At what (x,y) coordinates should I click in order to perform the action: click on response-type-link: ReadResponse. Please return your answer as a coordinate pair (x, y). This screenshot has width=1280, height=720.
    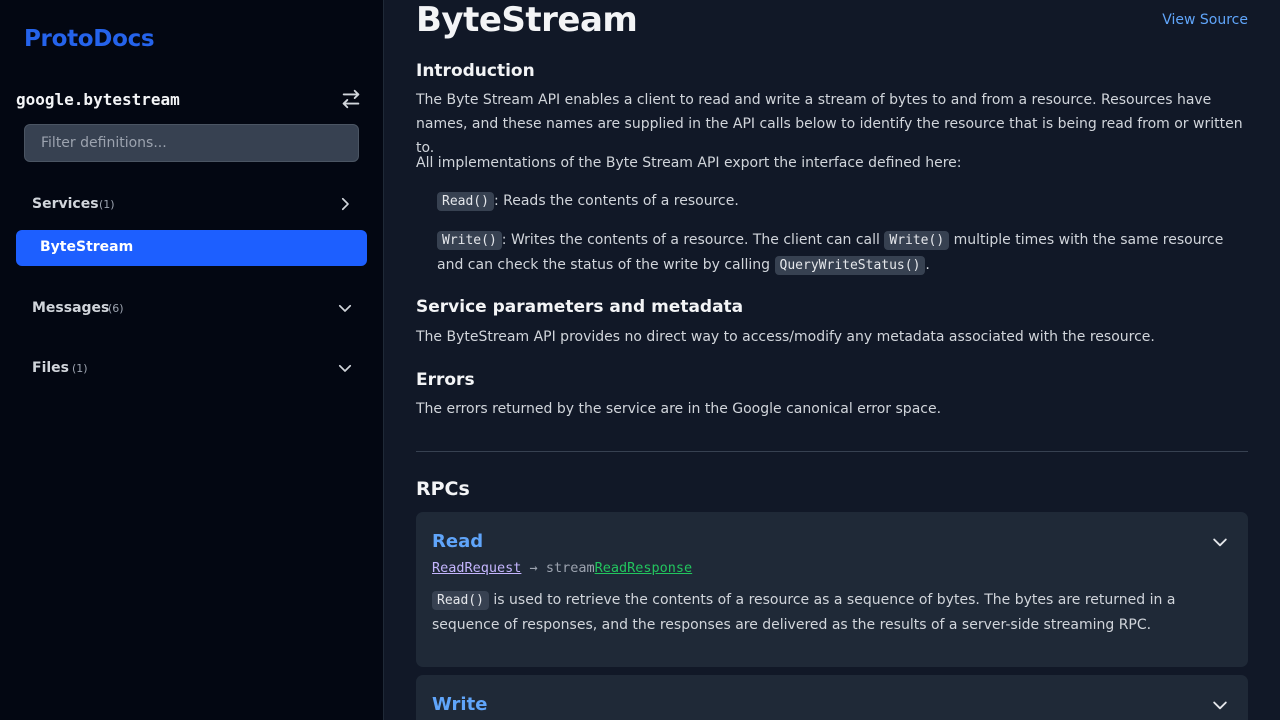
    Looking at the image, I should click on (644, 568).